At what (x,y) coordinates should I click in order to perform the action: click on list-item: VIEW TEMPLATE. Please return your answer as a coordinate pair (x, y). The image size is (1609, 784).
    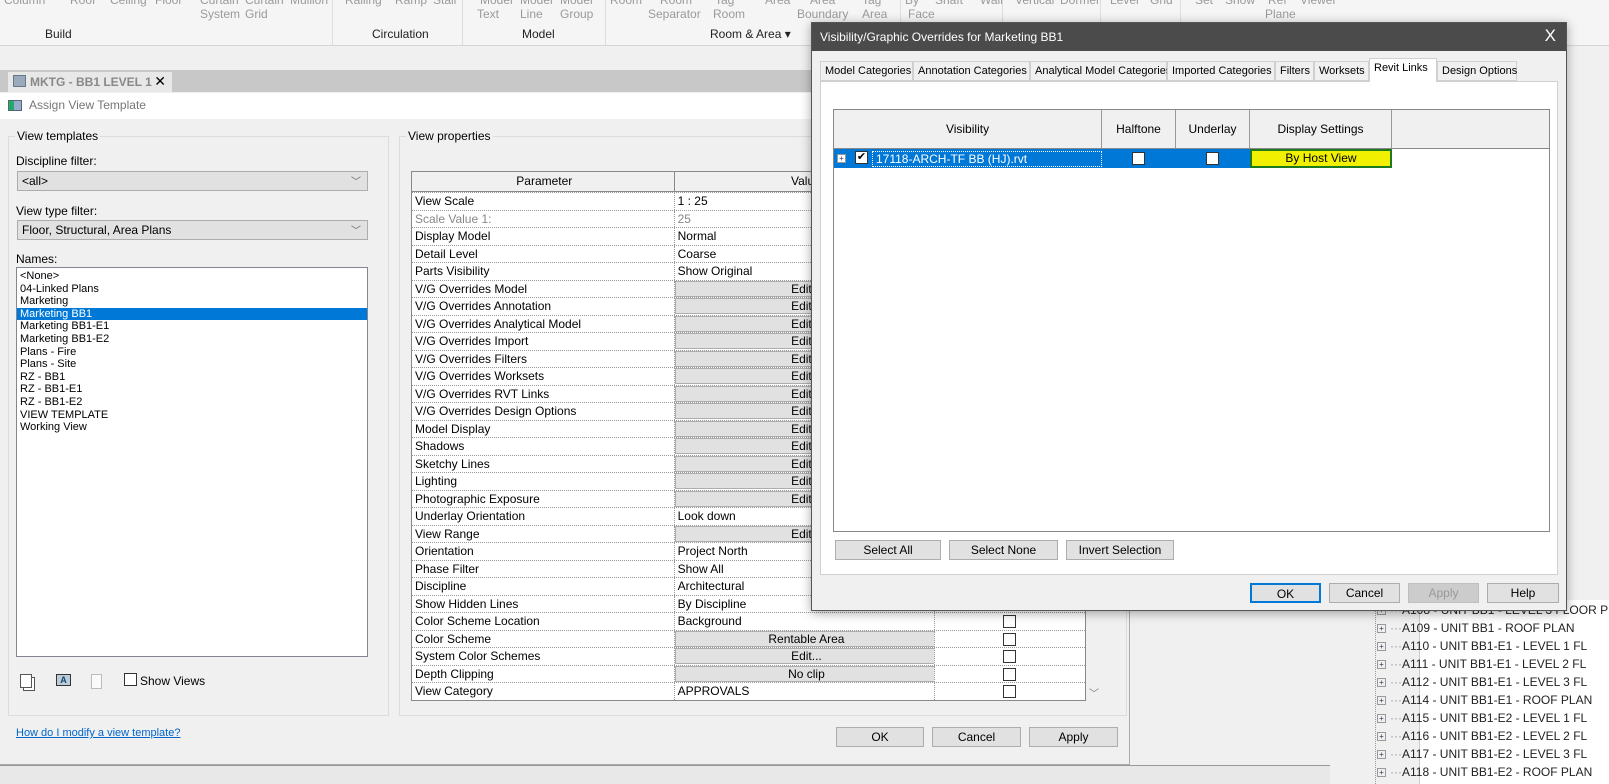
    Looking at the image, I should click on (192, 415).